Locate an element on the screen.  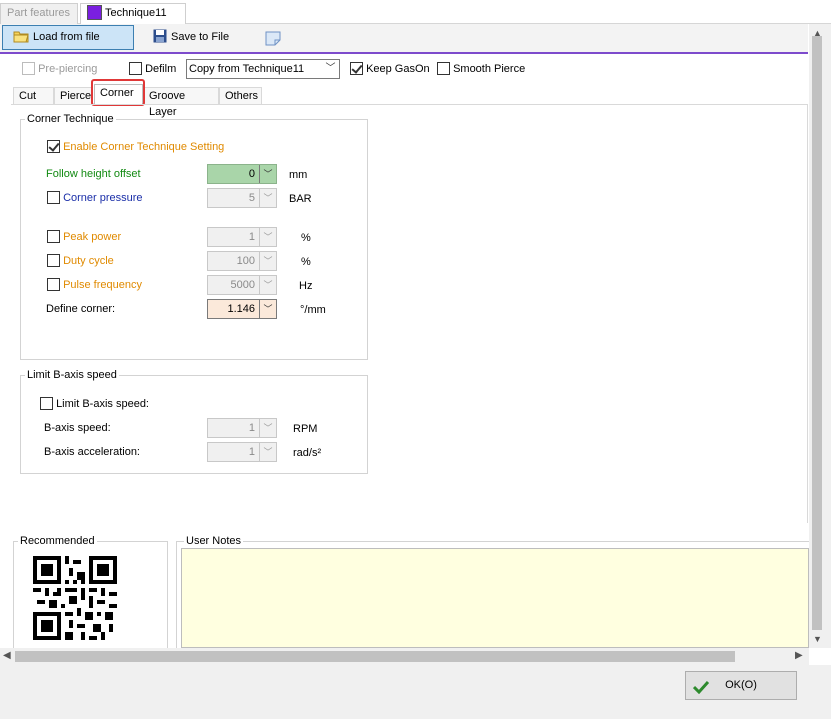
duty-cycle-checkbox: Duty cycle is located at coordinates (80, 261).